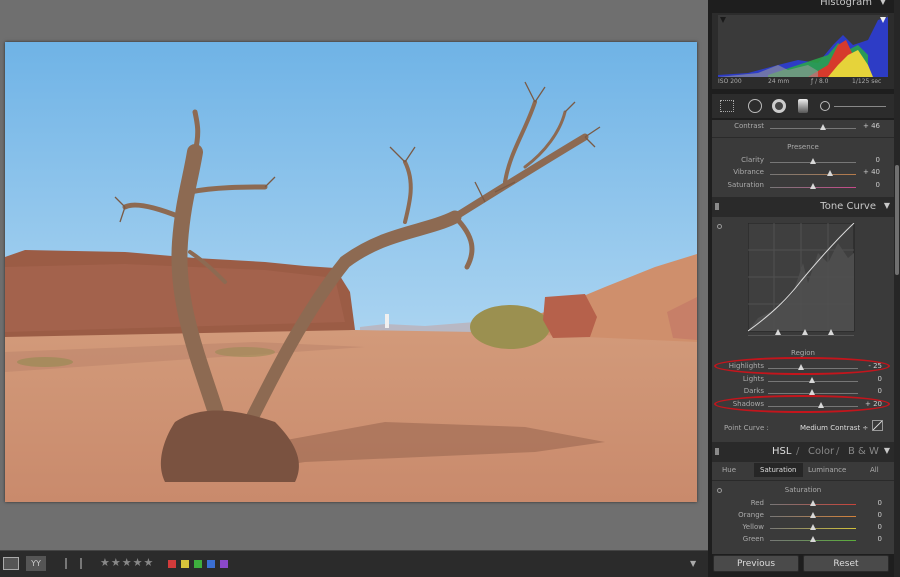 Image resolution: width=900 pixels, height=577 pixels. I want to click on vibrance-knob, so click(830, 173).